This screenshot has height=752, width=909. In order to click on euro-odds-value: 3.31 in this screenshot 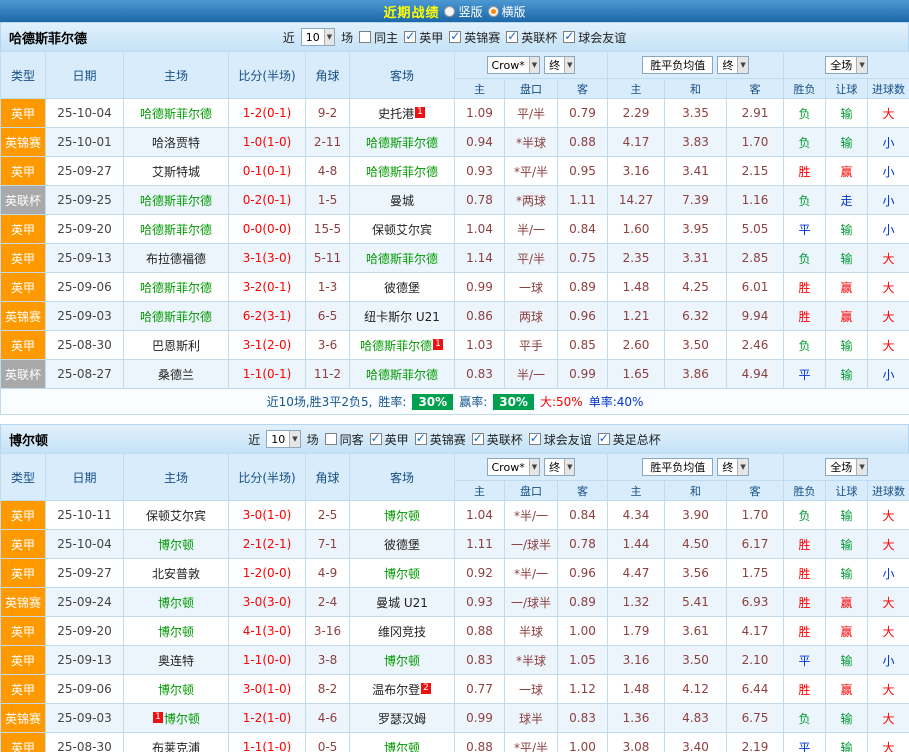, I will do `click(695, 258)`.